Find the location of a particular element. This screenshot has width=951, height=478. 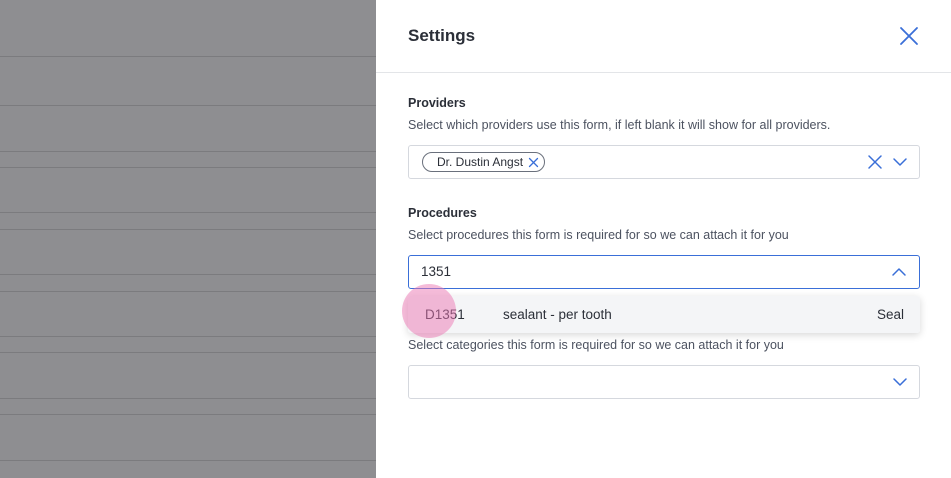

categories-select is located at coordinates (664, 382).